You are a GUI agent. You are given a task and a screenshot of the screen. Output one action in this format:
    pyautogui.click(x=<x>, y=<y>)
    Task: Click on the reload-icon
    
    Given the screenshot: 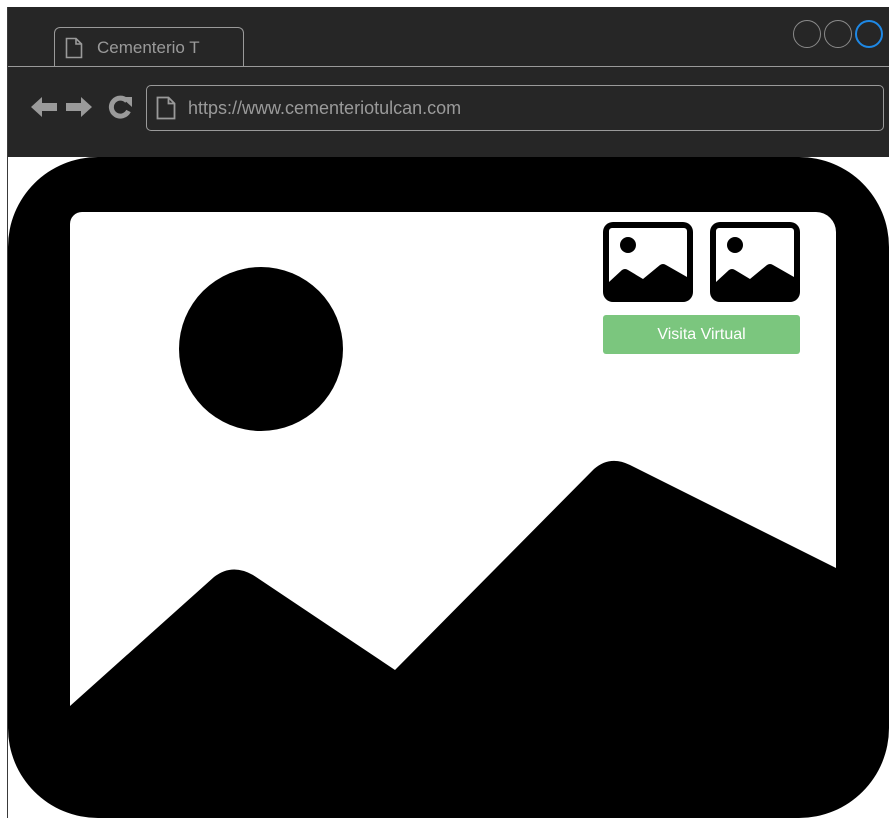 What is the action you would take?
    pyautogui.click(x=120, y=107)
    